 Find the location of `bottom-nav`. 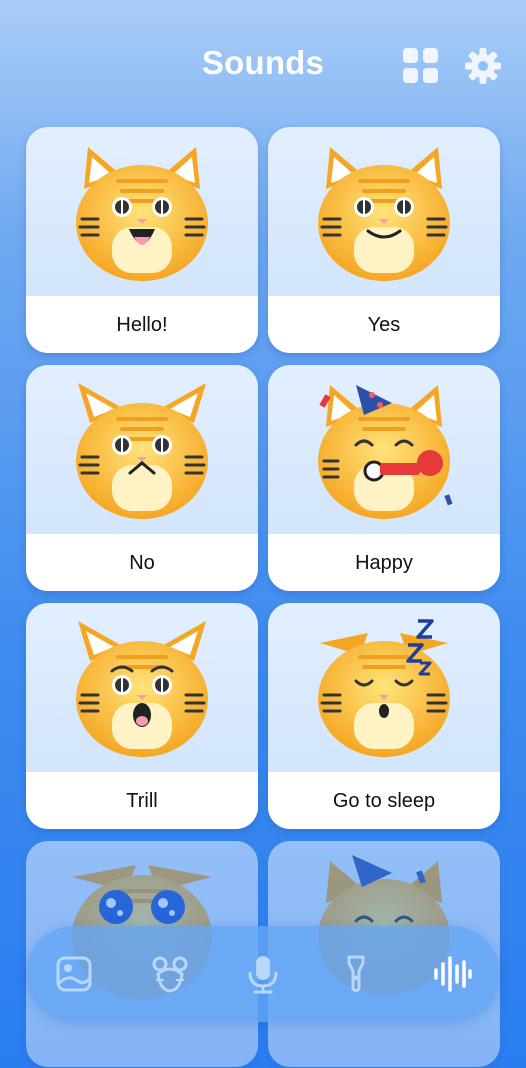

bottom-nav is located at coordinates (263, 974).